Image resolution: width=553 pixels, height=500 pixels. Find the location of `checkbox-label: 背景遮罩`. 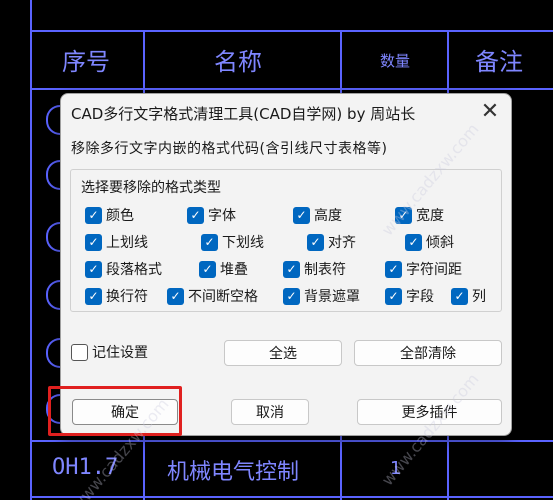

checkbox-label: 背景遮罩 is located at coordinates (332, 297).